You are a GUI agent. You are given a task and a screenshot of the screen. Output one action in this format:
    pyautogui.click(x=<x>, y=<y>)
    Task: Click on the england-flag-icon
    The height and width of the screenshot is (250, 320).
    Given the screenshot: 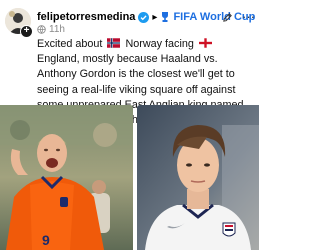 What is the action you would take?
    pyautogui.click(x=205, y=43)
    